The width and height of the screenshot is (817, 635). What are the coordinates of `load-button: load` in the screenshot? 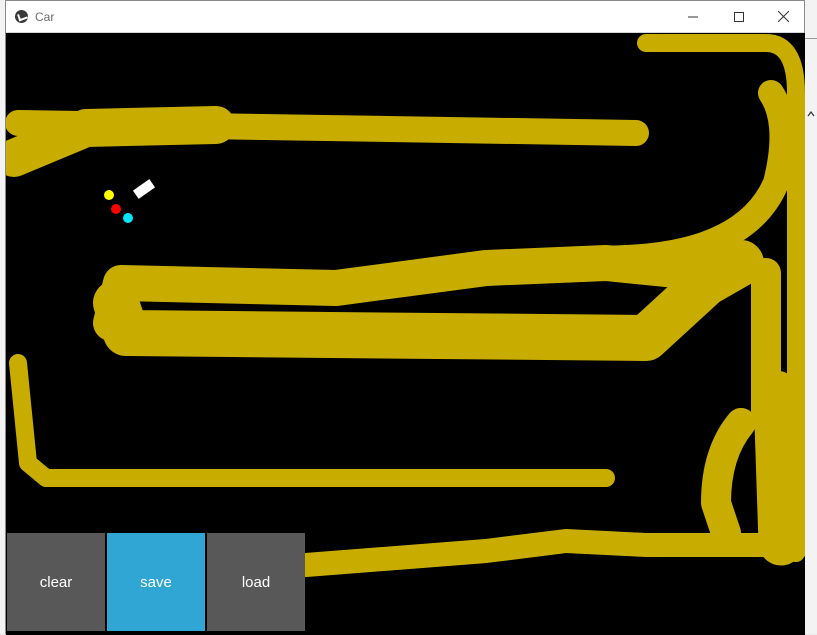 It's located at (256, 582).